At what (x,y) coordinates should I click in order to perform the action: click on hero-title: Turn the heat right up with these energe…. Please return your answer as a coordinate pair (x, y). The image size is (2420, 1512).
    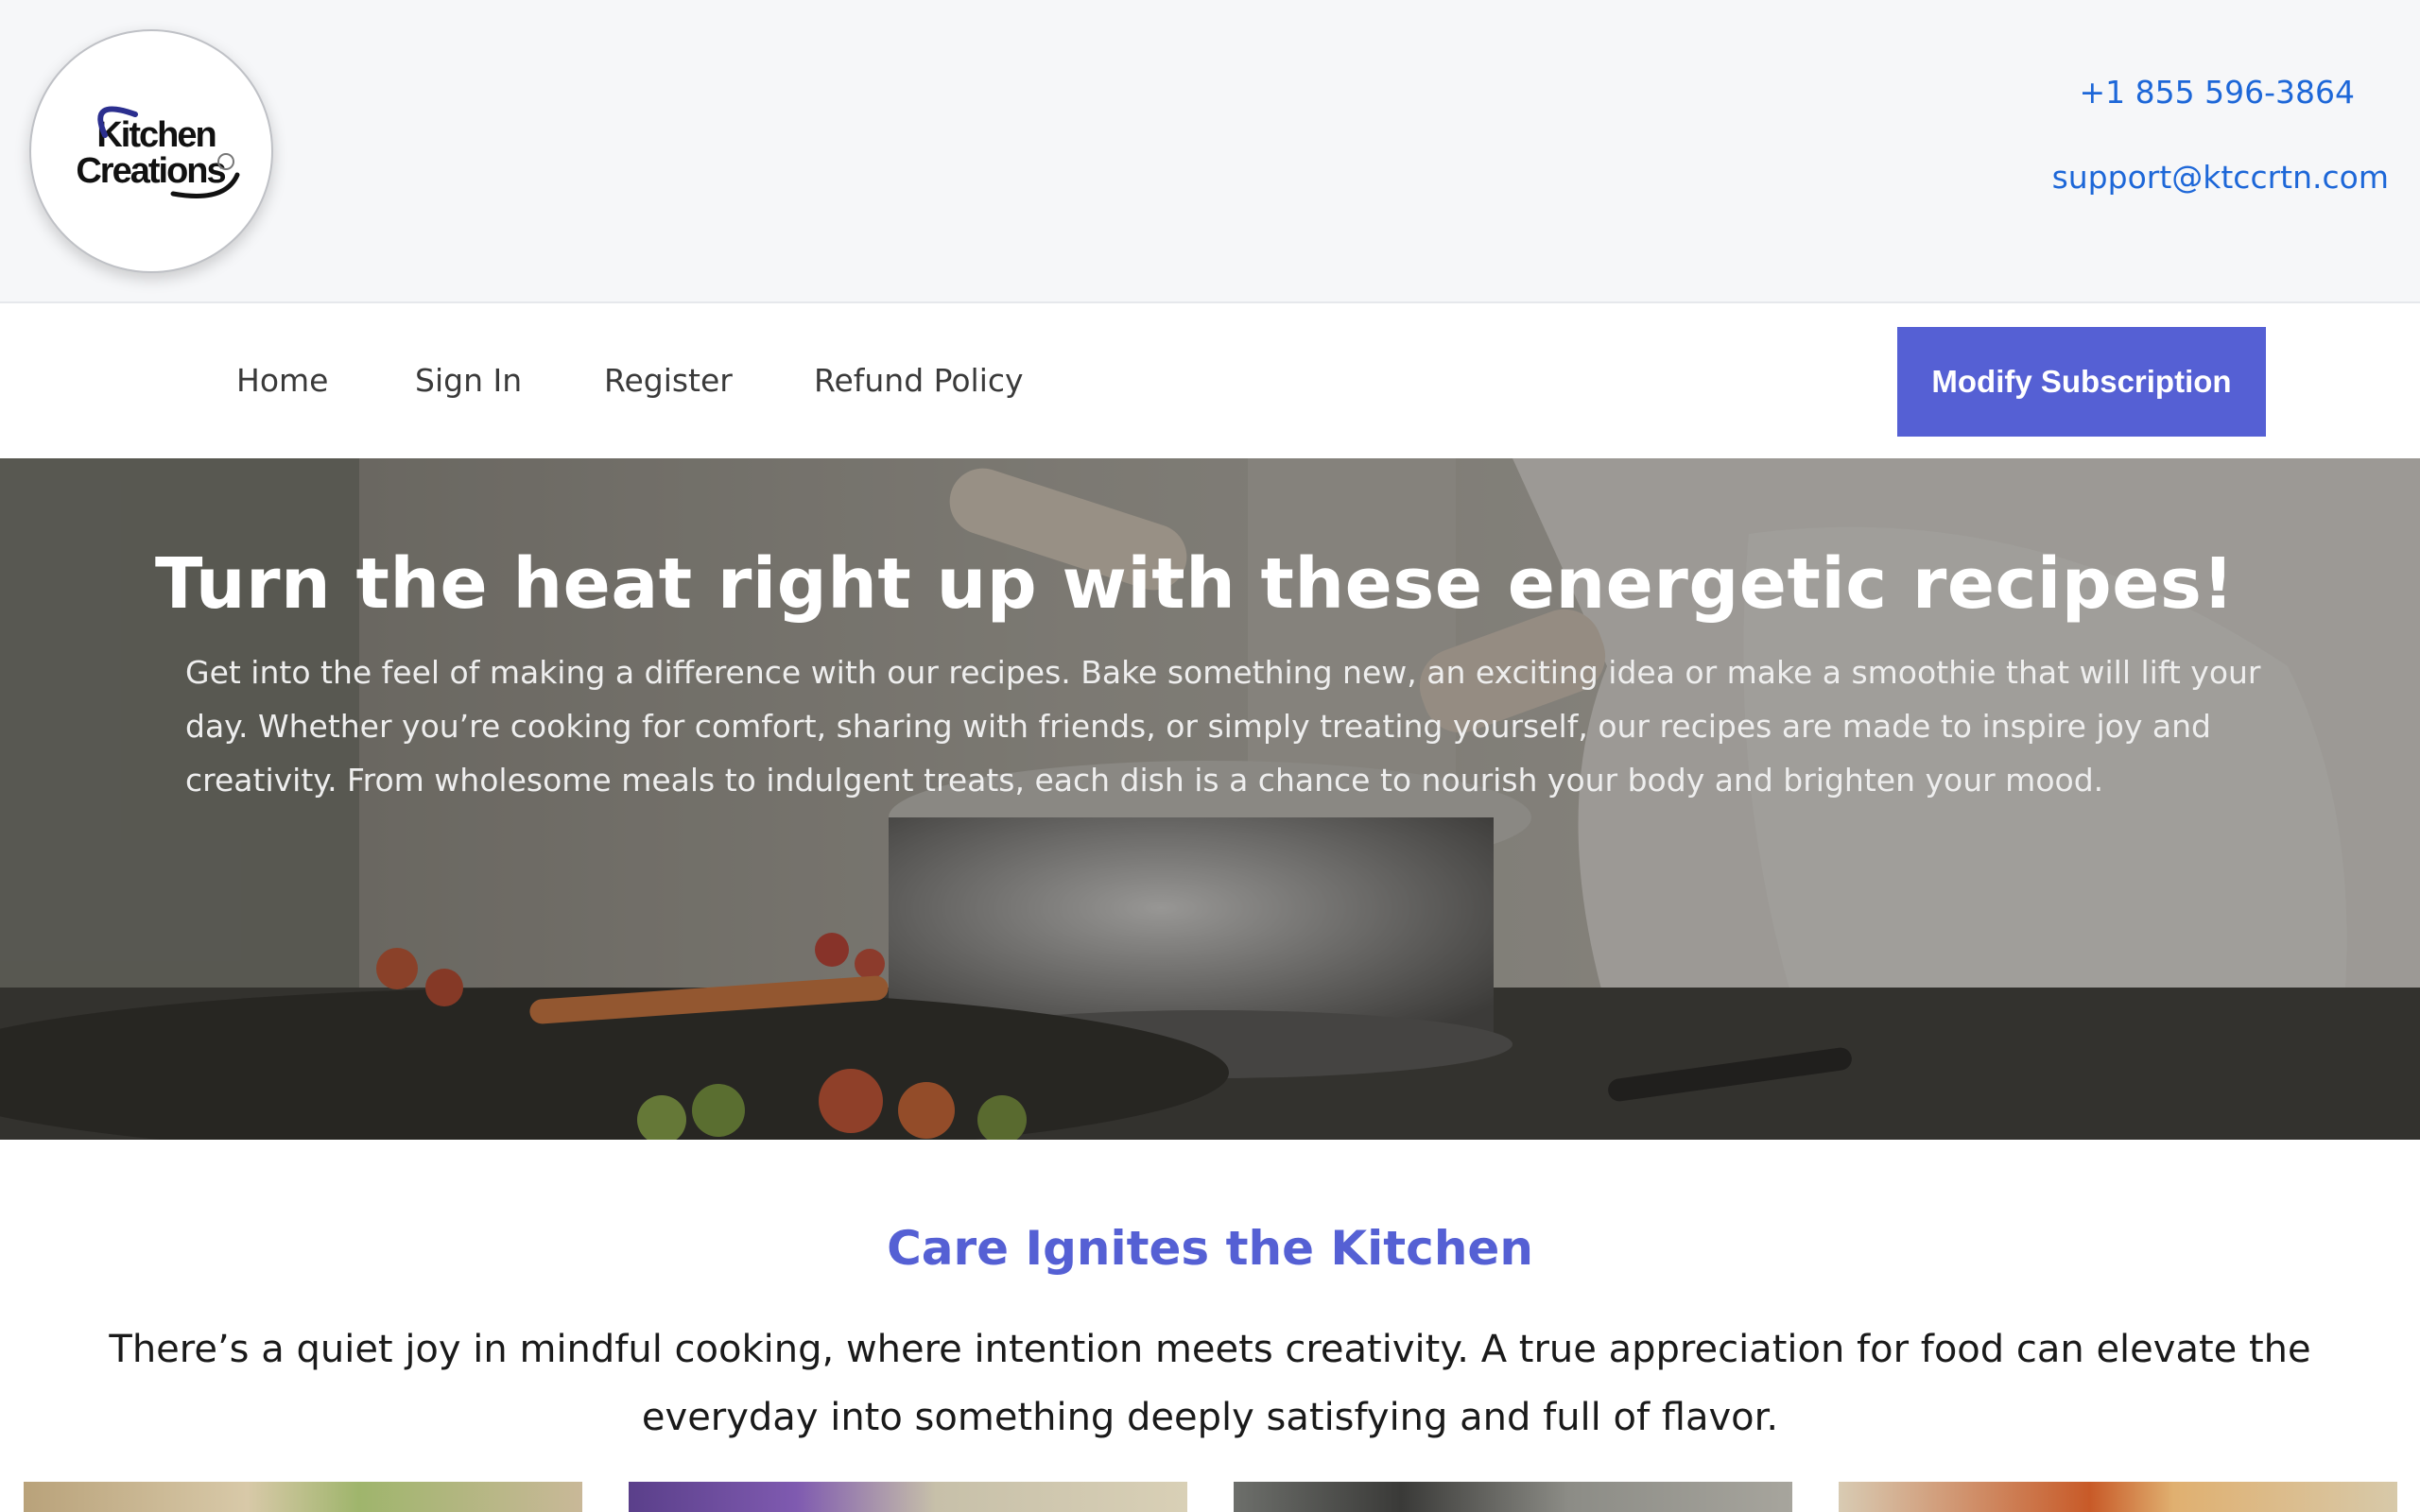
    Looking at the image, I should click on (1195, 584).